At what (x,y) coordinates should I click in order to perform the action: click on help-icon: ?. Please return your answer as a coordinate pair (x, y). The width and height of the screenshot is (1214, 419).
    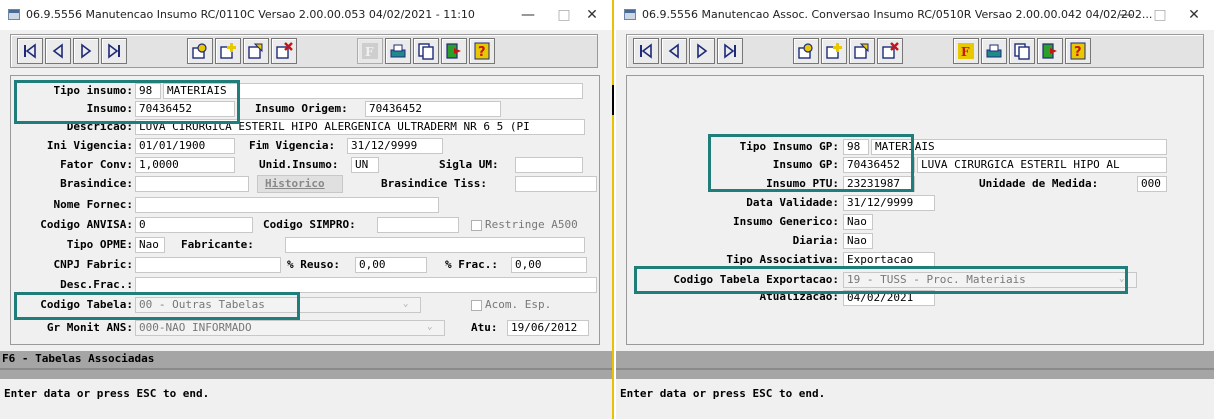
    Looking at the image, I should click on (1078, 51).